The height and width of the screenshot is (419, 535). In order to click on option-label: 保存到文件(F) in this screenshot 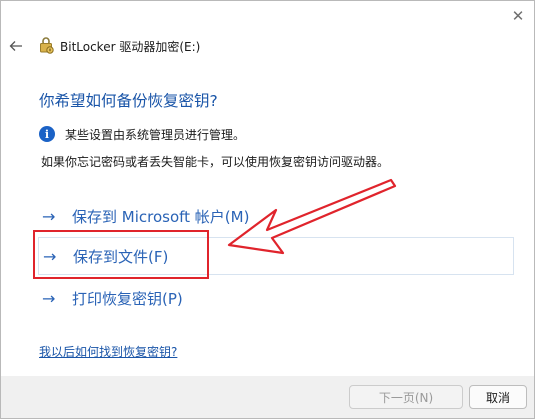, I will do `click(121, 256)`.